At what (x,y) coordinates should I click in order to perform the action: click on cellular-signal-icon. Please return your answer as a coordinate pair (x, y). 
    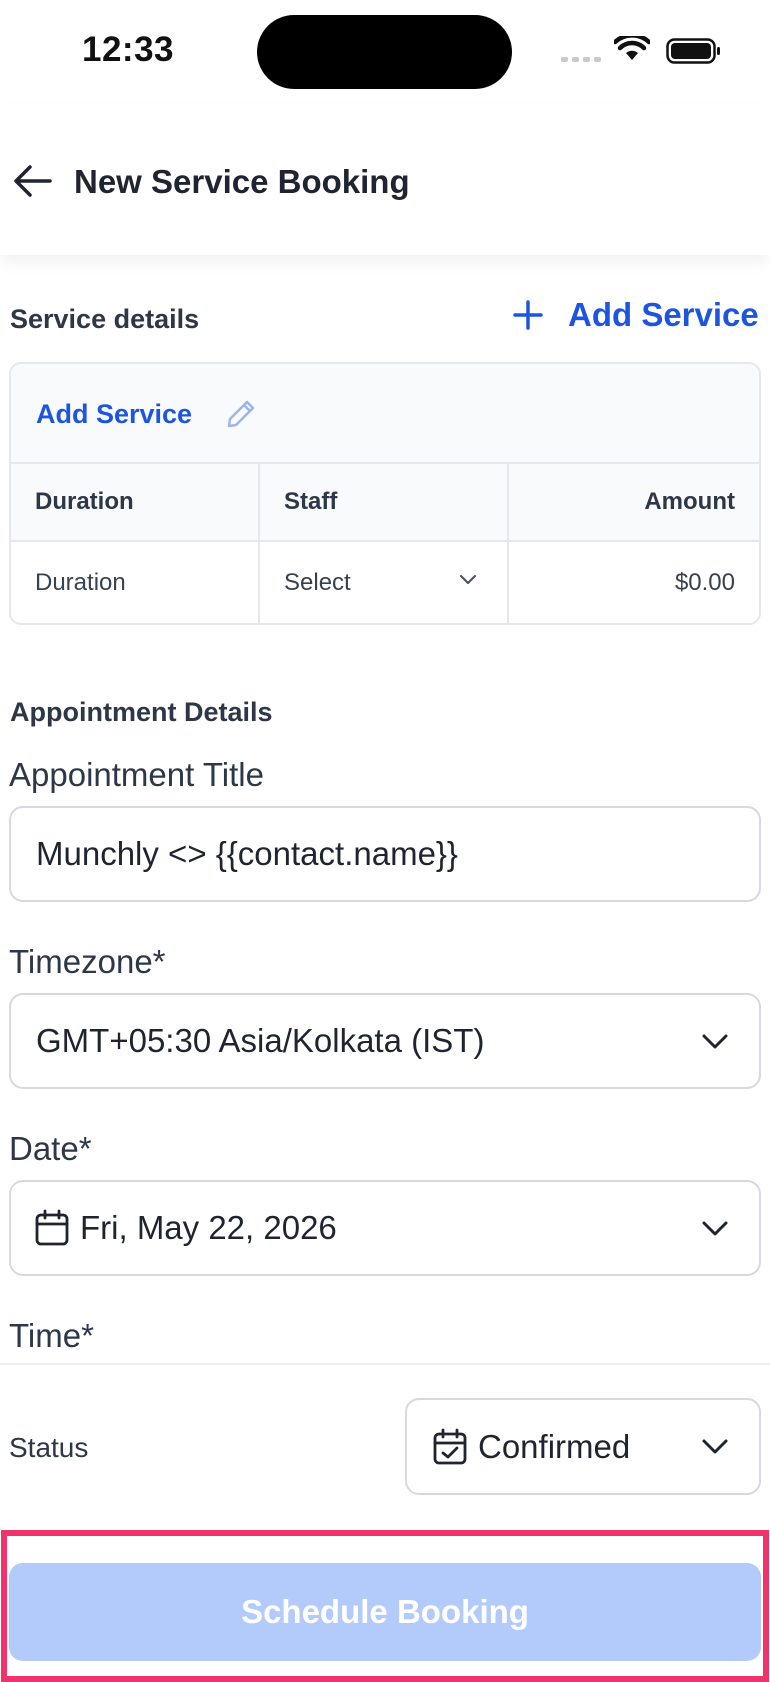
    Looking at the image, I should click on (581, 59).